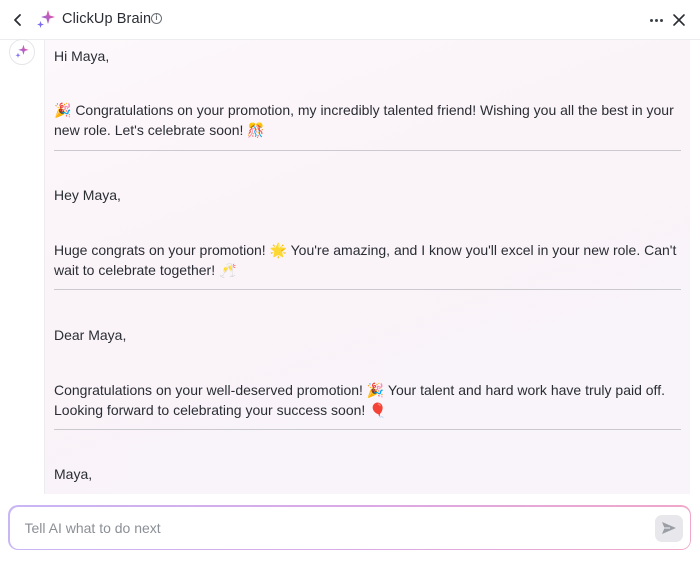 Image resolution: width=700 pixels, height=561 pixels. What do you see at coordinates (350, 20) in the screenshot?
I see `panel-header: ClickUp Brain i` at bounding box center [350, 20].